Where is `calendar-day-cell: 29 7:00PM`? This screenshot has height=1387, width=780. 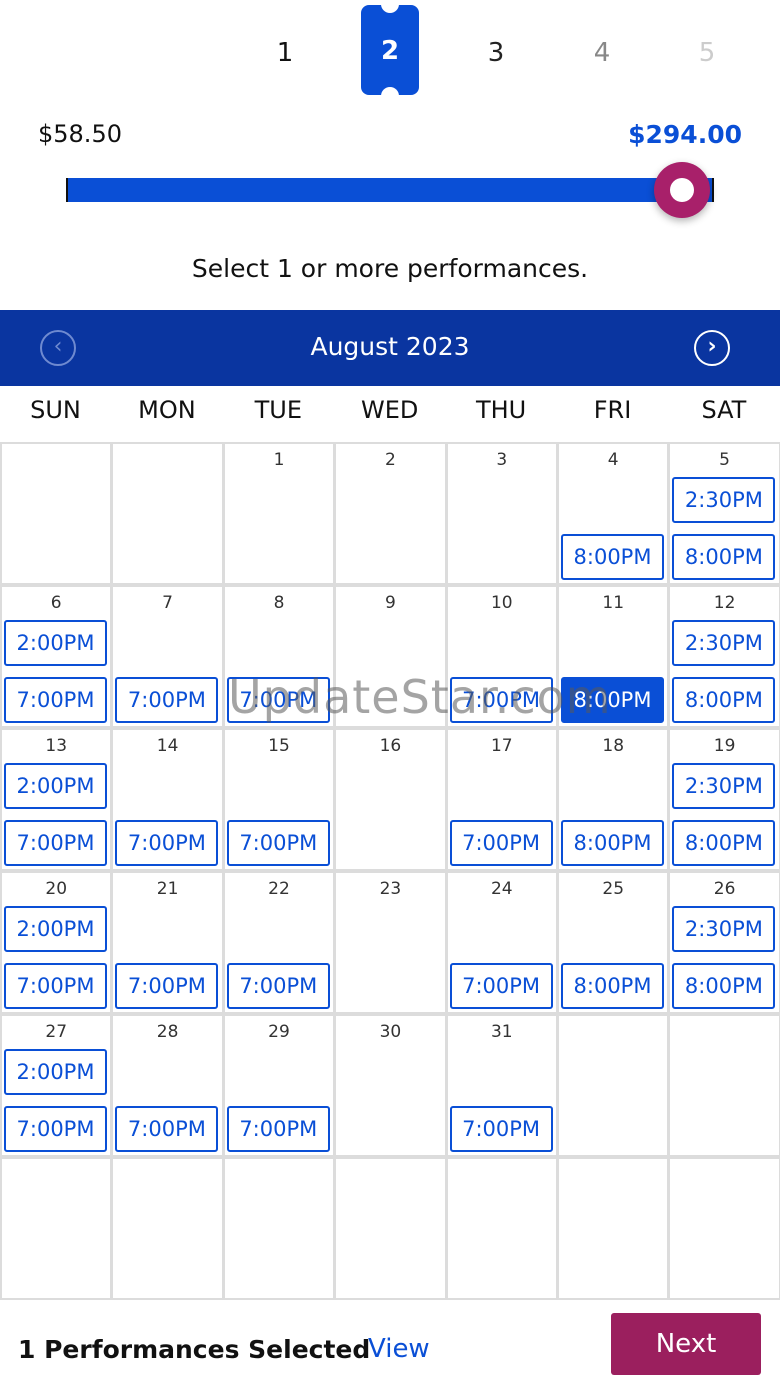
calendar-day-cell: 29 7:00PM is located at coordinates (279, 1085).